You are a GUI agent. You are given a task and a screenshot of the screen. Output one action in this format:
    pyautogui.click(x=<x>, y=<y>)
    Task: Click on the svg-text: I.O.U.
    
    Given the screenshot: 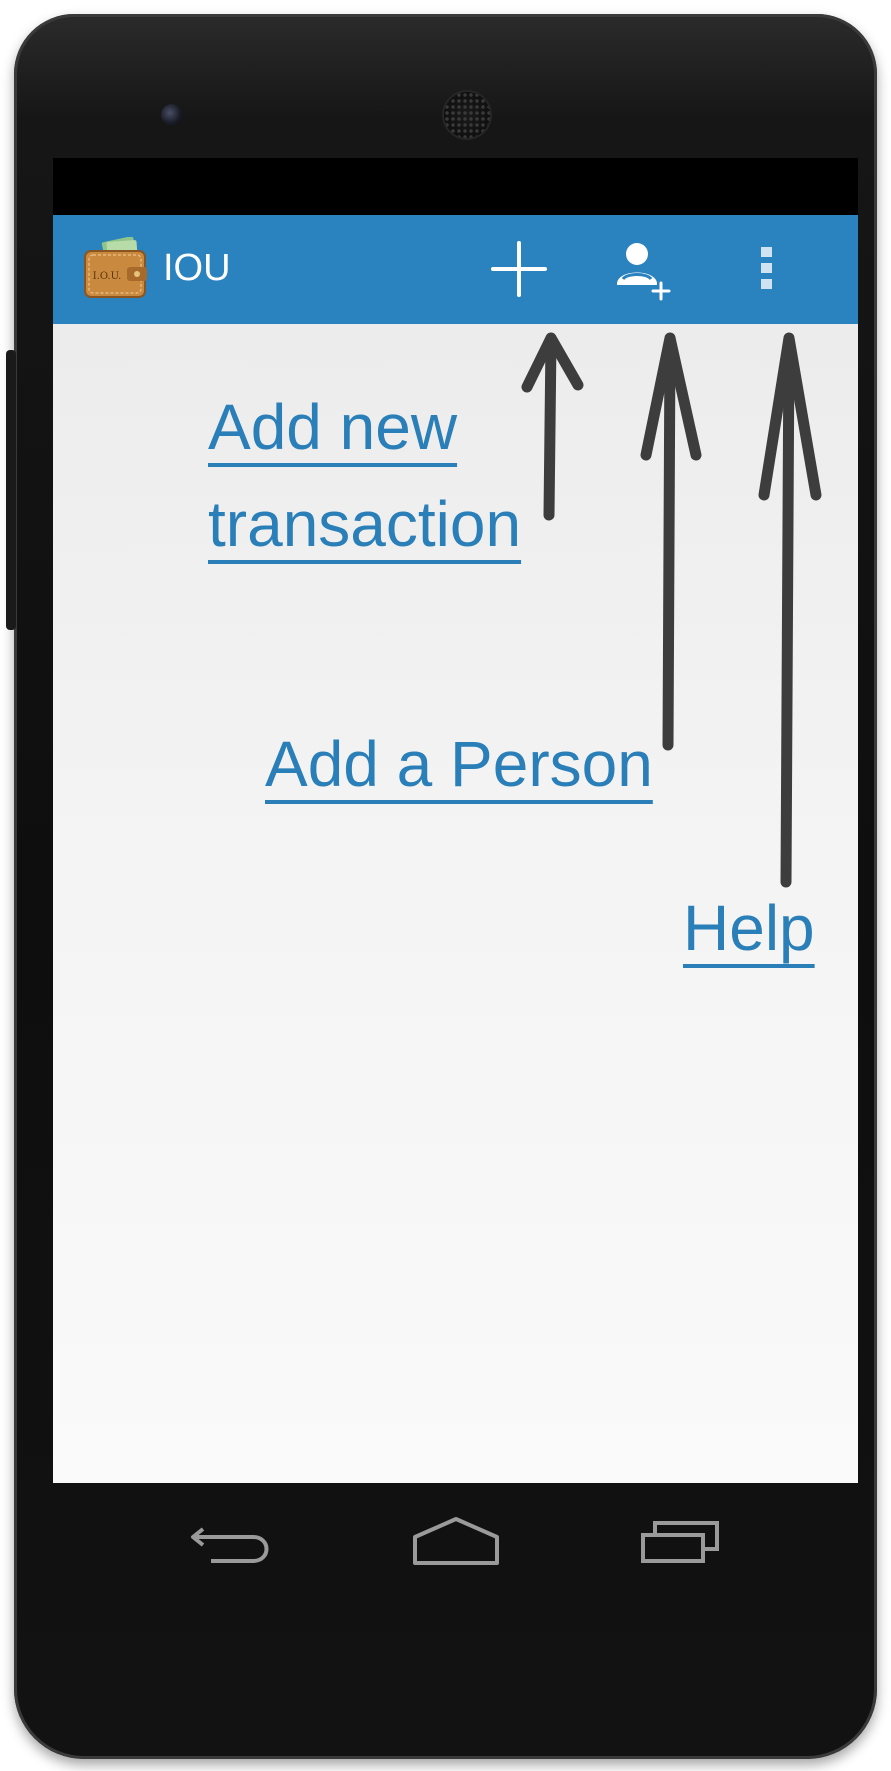 What is the action you would take?
    pyautogui.click(x=107, y=276)
    